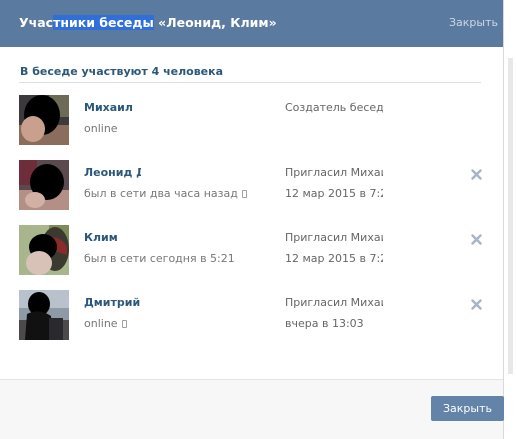  Describe the element at coordinates (122, 71) in the screenshot. I see `members-count-heading: В беседе участвуют 4 человека` at that location.